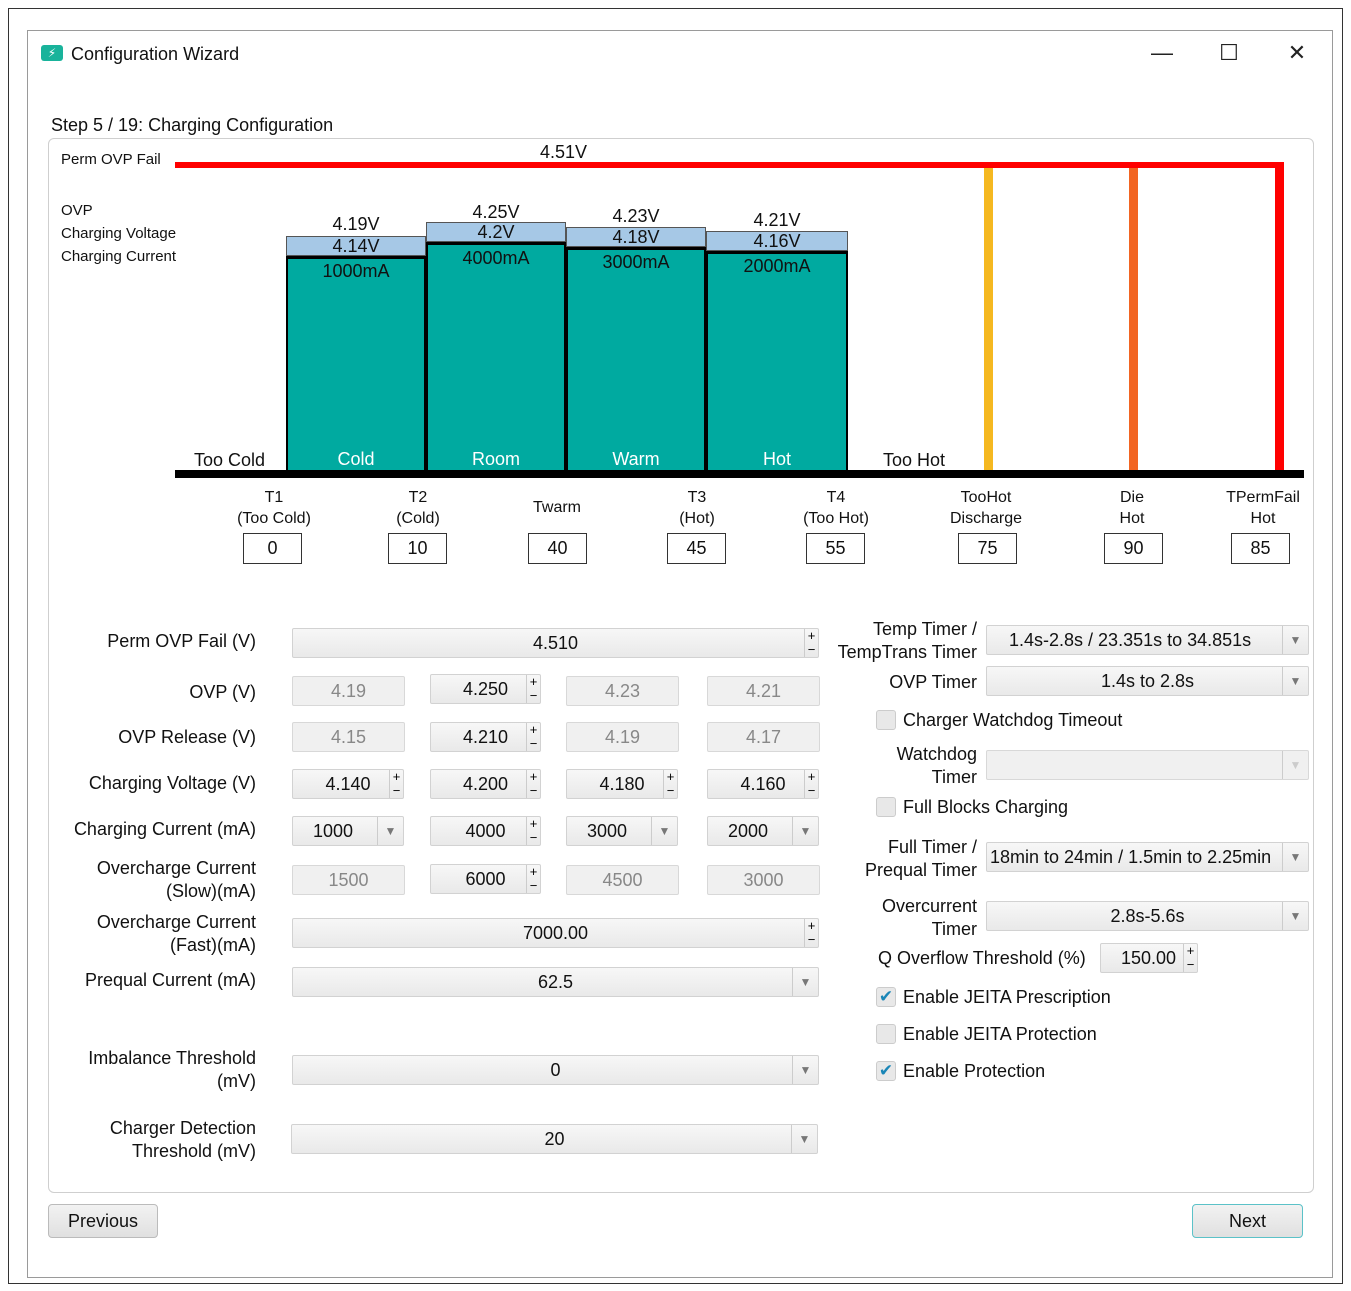  I want to click on overcurrent-timer-select: 2.8s-5.6s ▼, so click(1147, 916).